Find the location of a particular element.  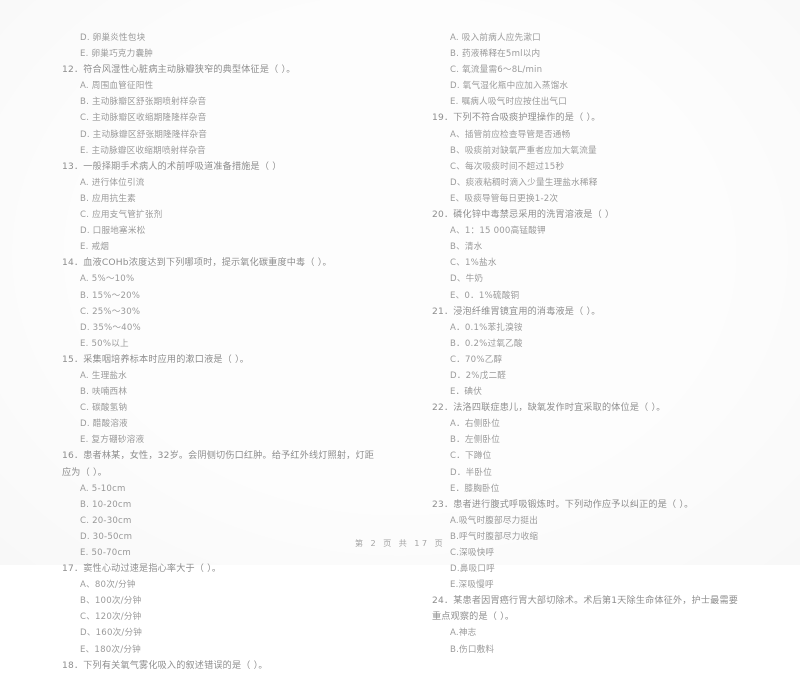

question-stem: 12．符合风湿性心脏病主动脉瓣狭窄的典型体征是（ ）。 is located at coordinates (179, 70).